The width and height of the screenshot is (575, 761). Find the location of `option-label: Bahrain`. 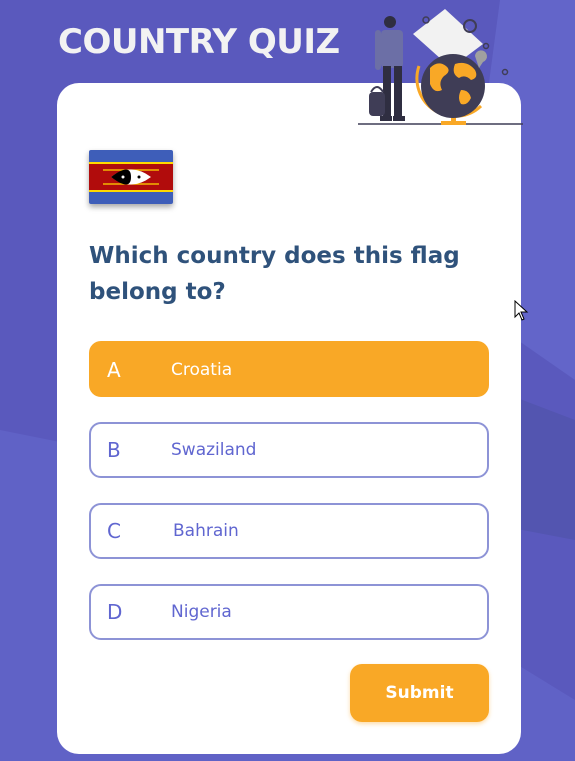

option-label: Bahrain is located at coordinates (206, 531).